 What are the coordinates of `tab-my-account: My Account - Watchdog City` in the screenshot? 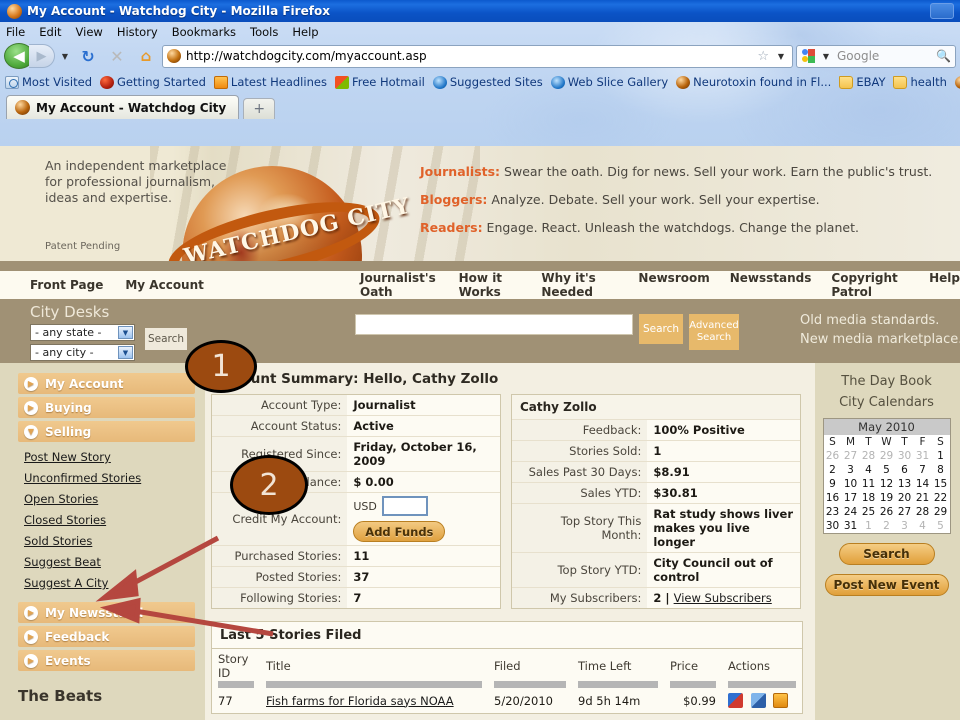 It's located at (123, 107).